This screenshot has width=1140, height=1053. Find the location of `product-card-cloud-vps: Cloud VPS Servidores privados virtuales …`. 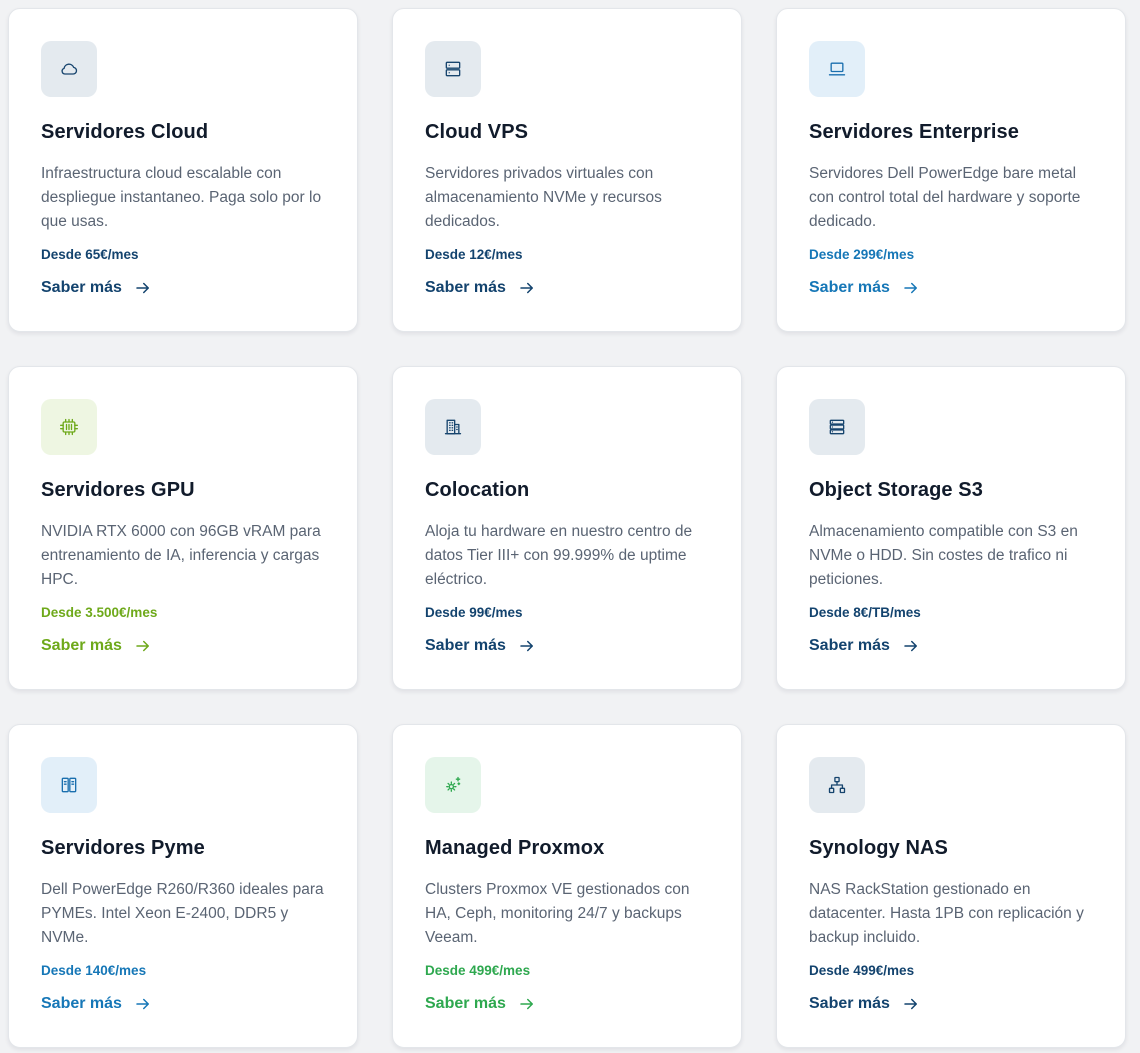

product-card-cloud-vps: Cloud VPS Servidores privados virtuales … is located at coordinates (567, 170).